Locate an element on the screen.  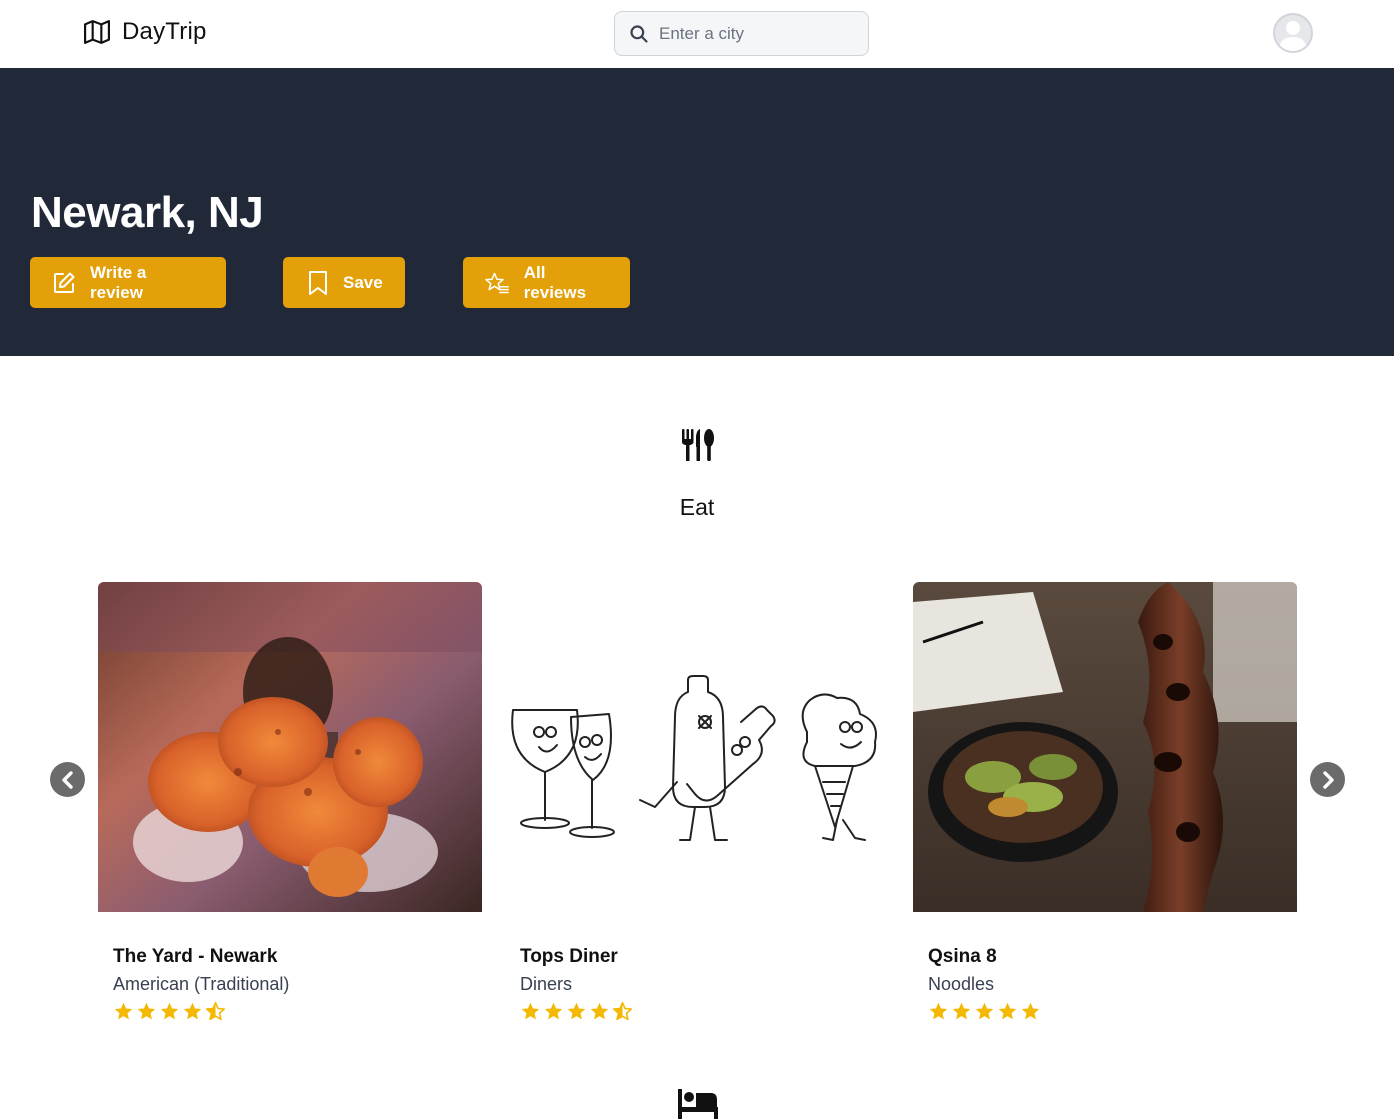
write-review-label: Write a review is located at coordinates (118, 282).